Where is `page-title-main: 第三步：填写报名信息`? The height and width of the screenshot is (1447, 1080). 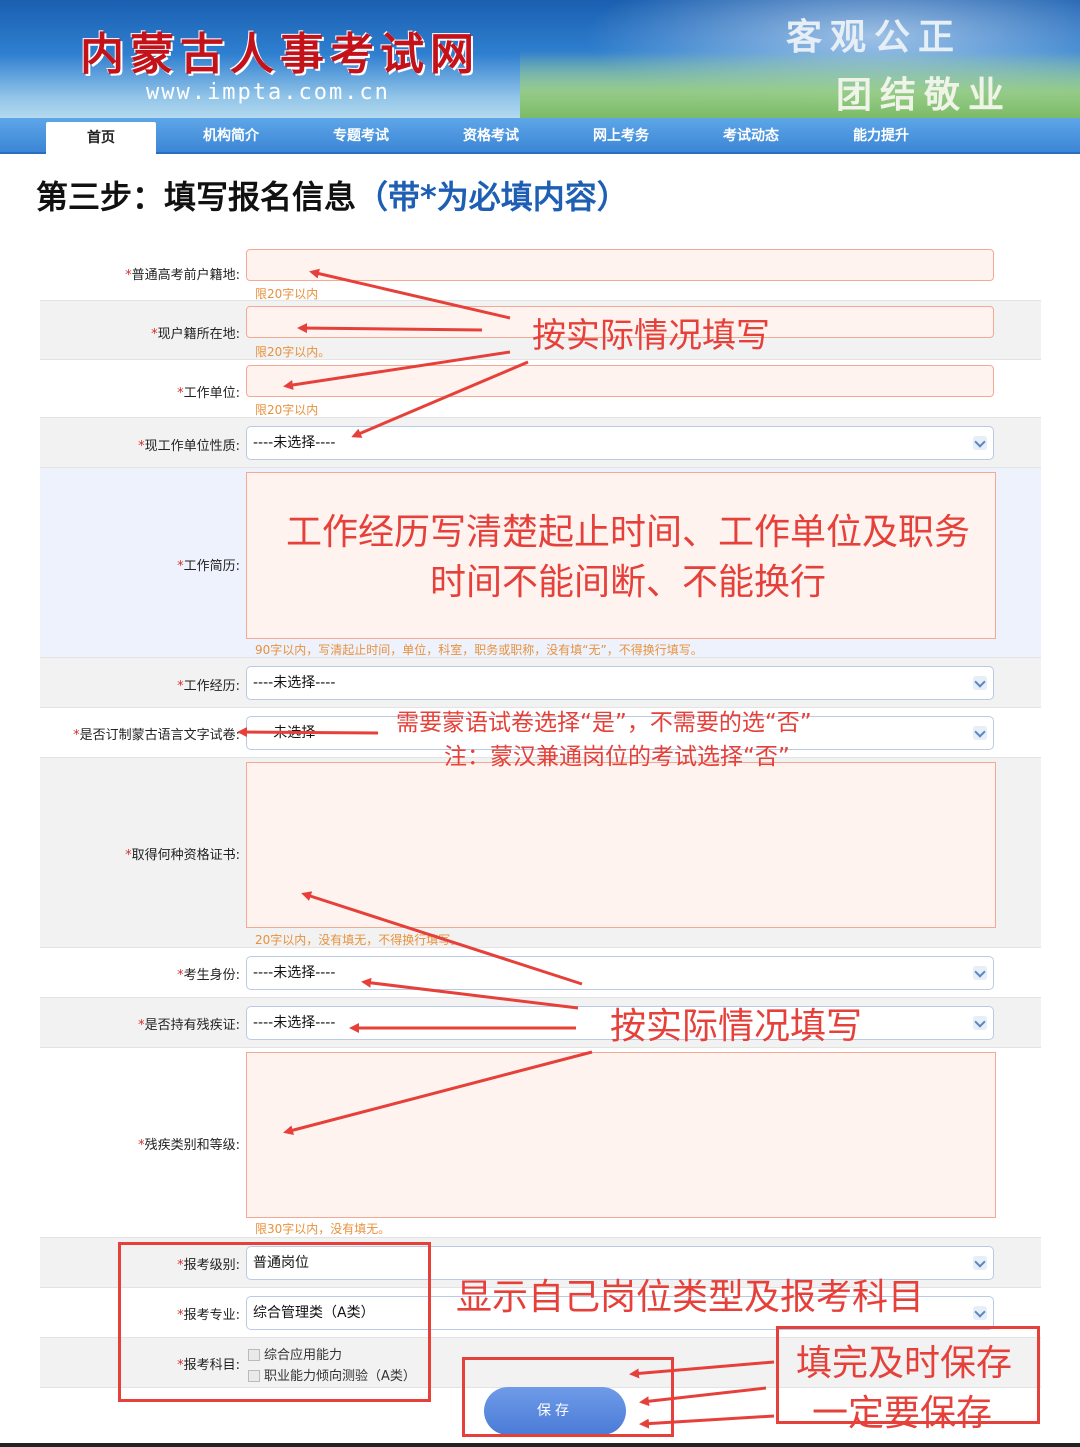 page-title-main: 第三步：填写报名信息 is located at coordinates (196, 197).